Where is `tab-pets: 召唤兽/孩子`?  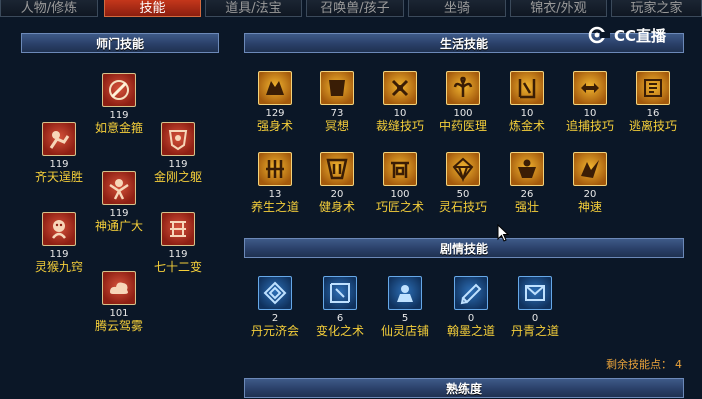
tab-pets: 召唤兽/孩子 is located at coordinates (355, 8).